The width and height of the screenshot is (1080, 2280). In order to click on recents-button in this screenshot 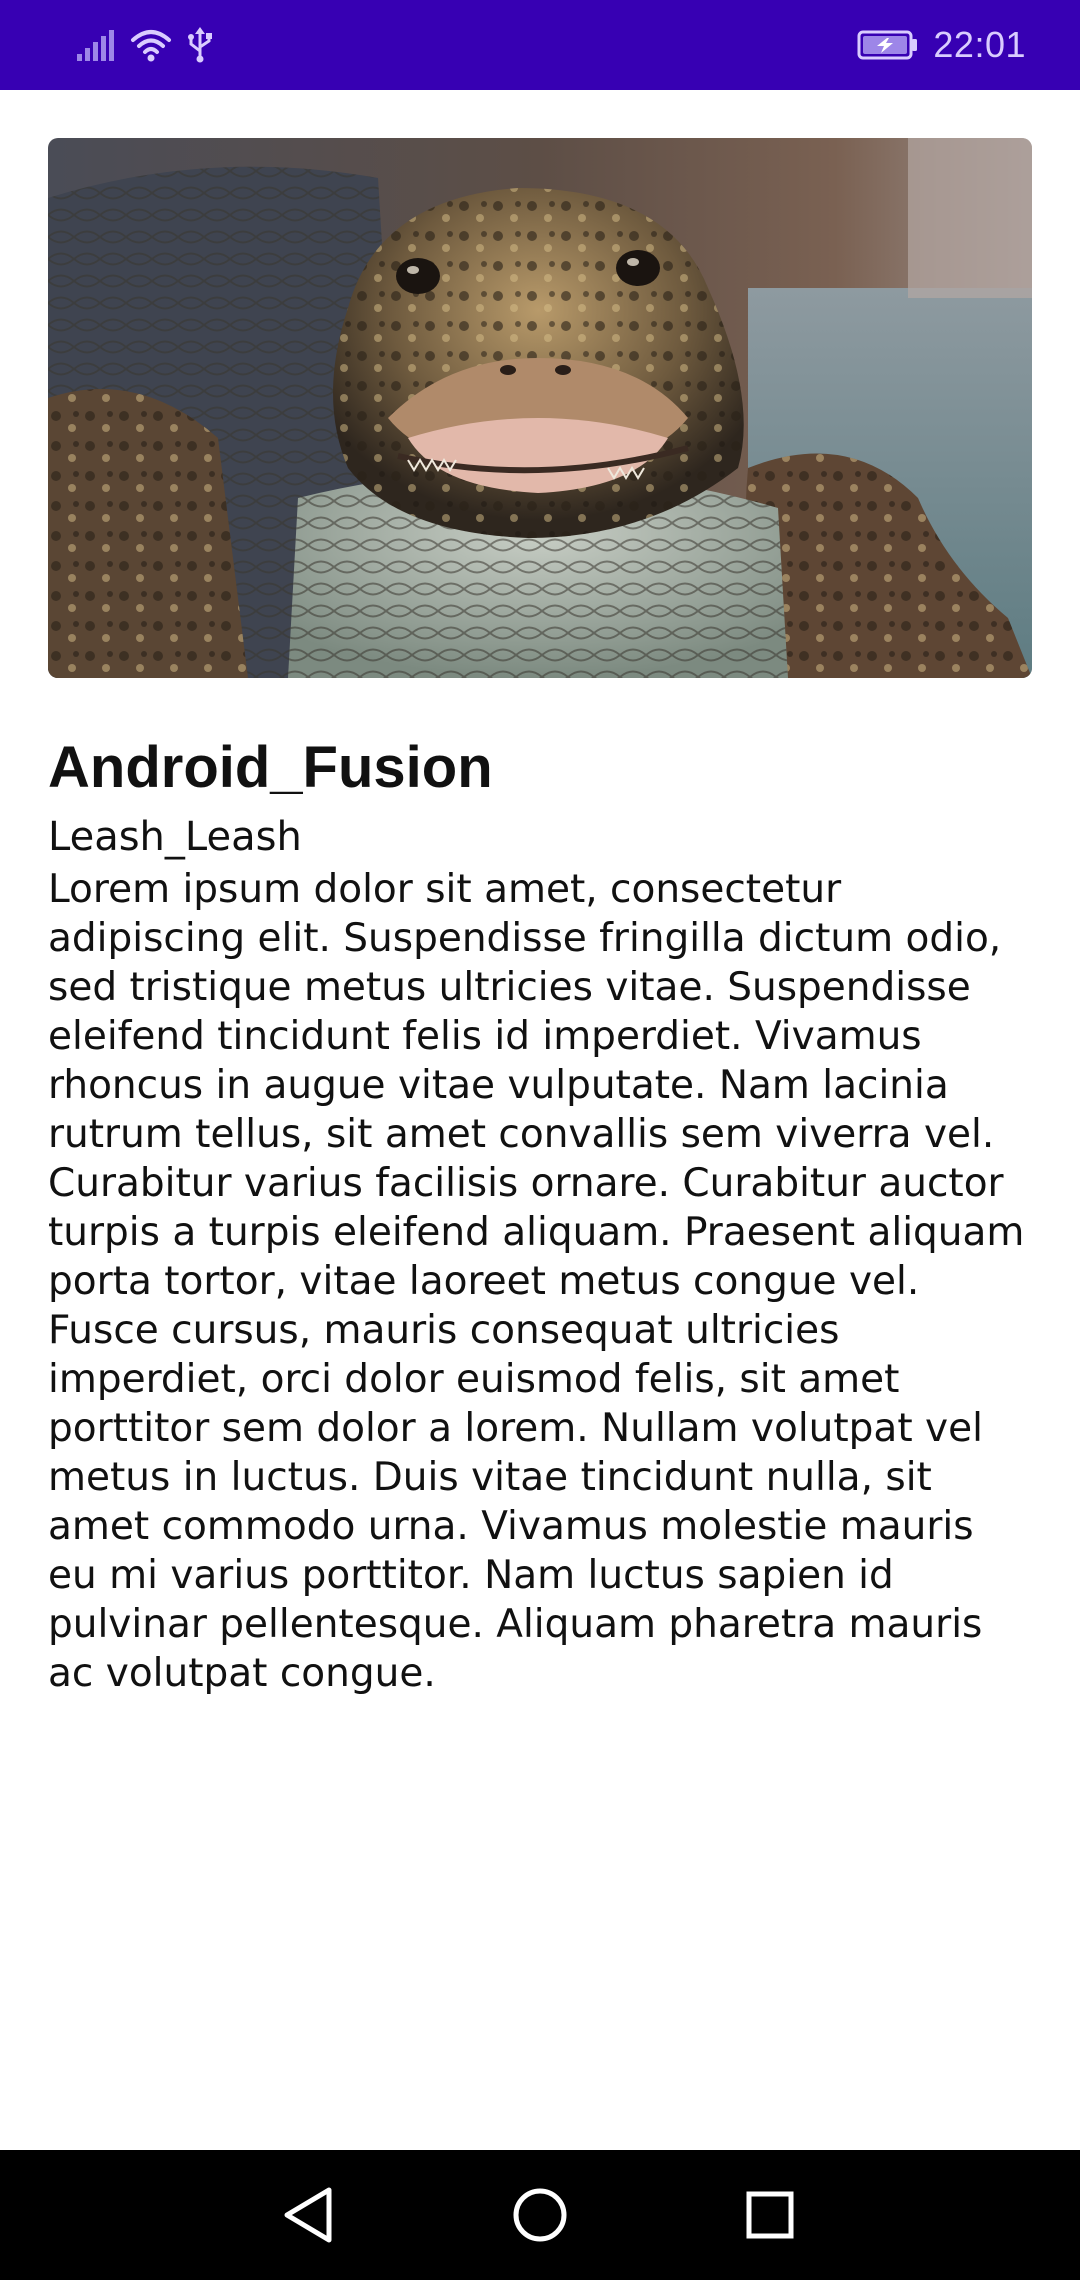, I will do `click(770, 2215)`.